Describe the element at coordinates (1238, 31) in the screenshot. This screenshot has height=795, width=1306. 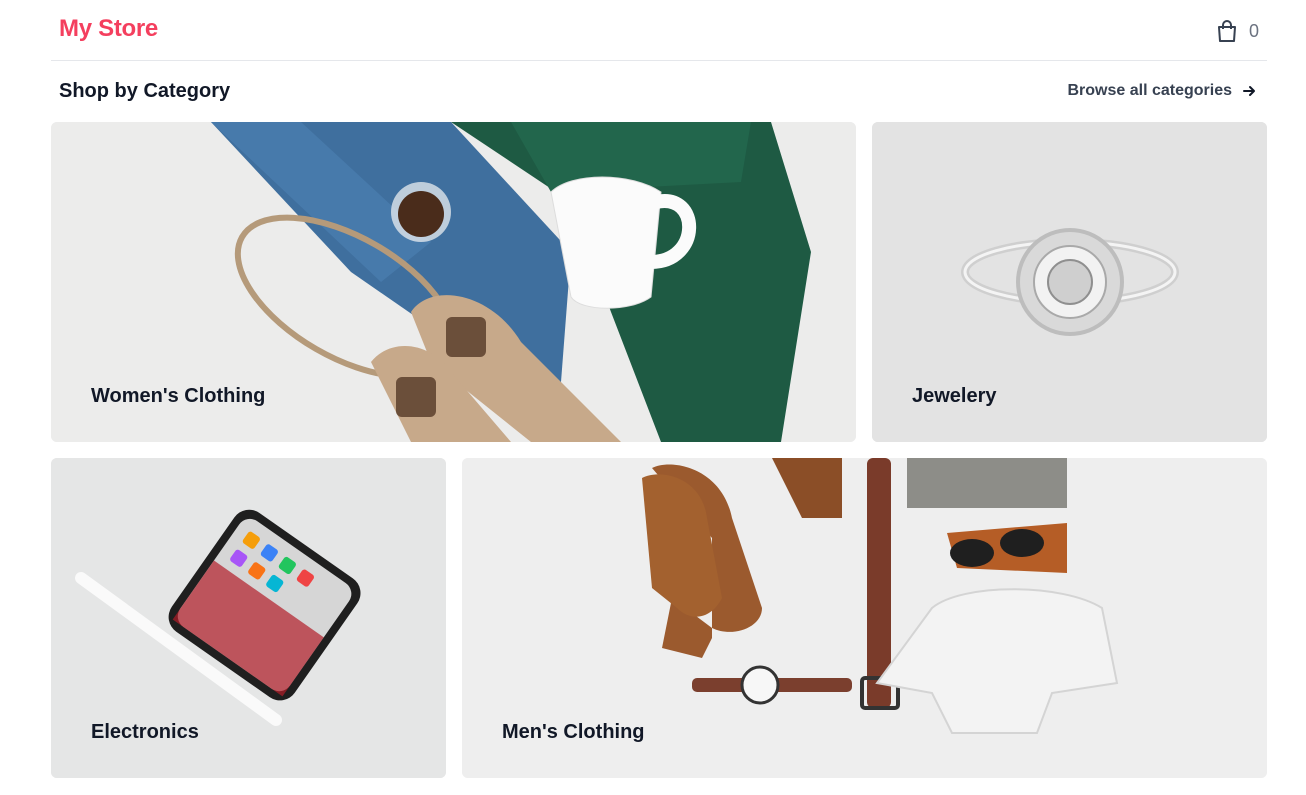
I see `cart-button: 0` at that location.